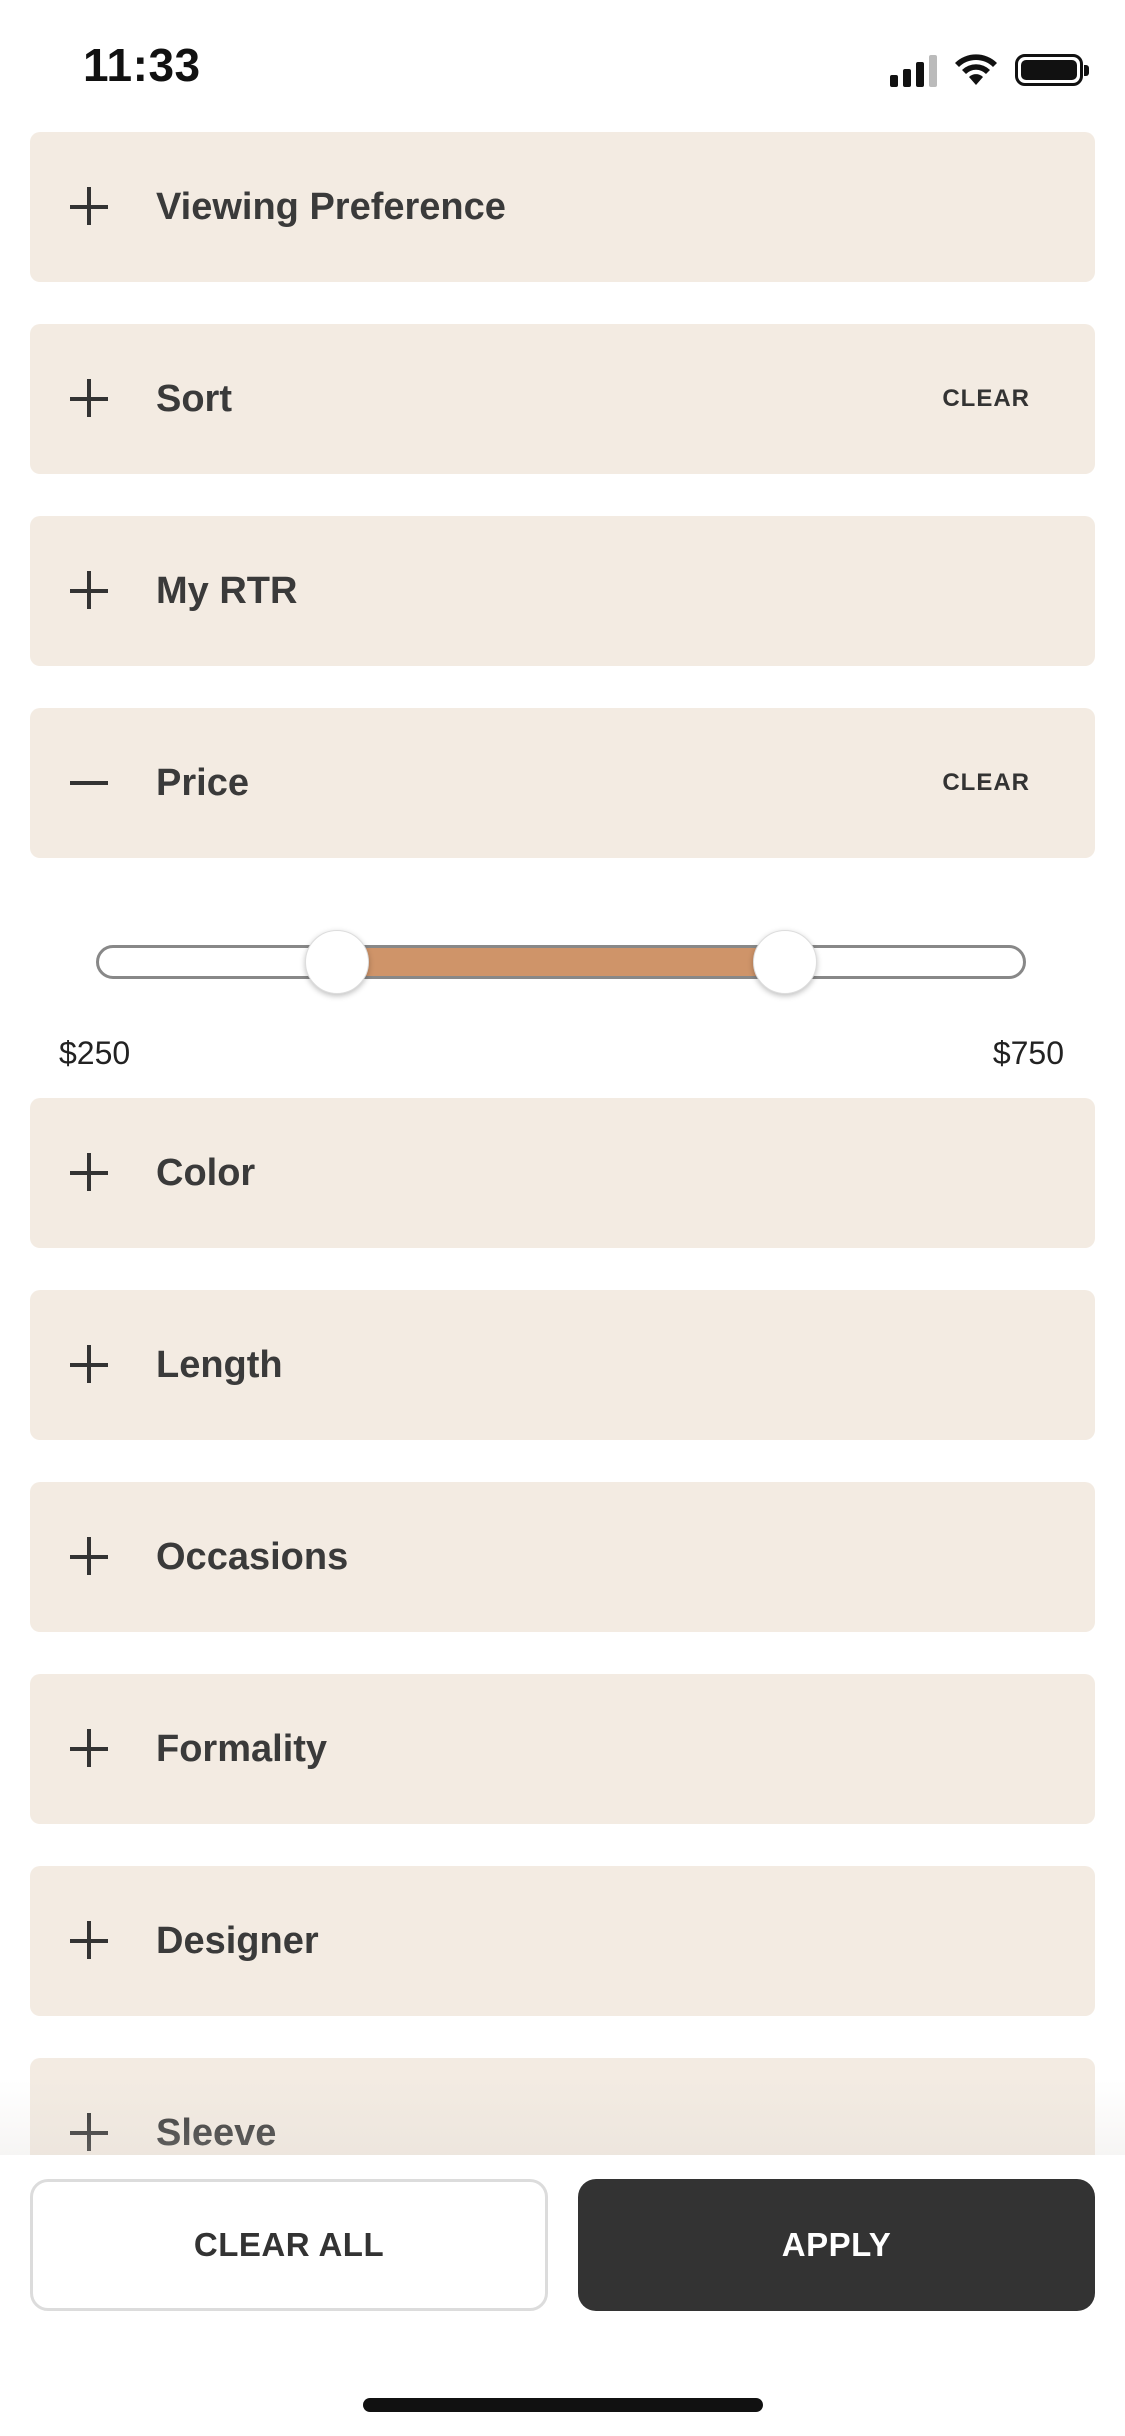 Image resolution: width=1125 pixels, height=2436 pixels. I want to click on price-slider: $250 $750, so click(562, 973).